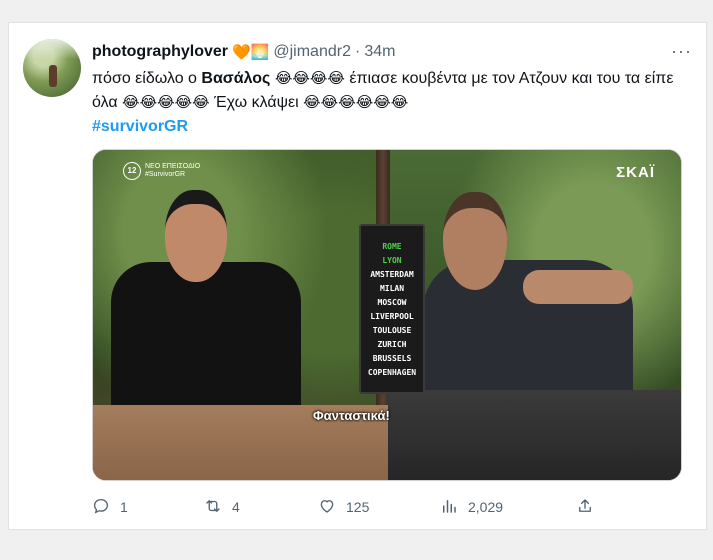 Image resolution: width=713 pixels, height=560 pixels. I want to click on episode-badge: 12 ΝΕΟ ΕΠΕΙΣΟΔΙΟ #SurvivorGR, so click(161, 171).